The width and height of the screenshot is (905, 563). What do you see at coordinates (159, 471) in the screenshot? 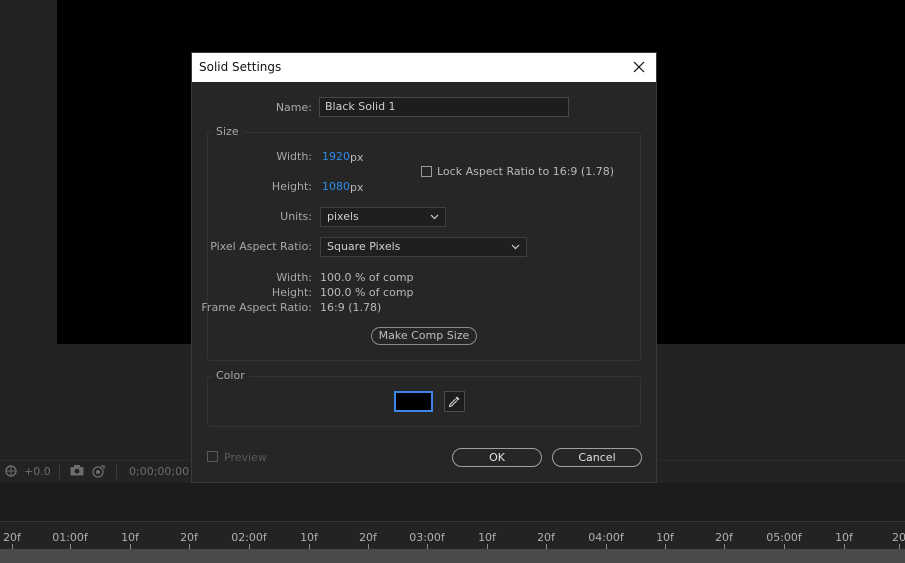
I see `current-time-display: 0;00;00;00` at bounding box center [159, 471].